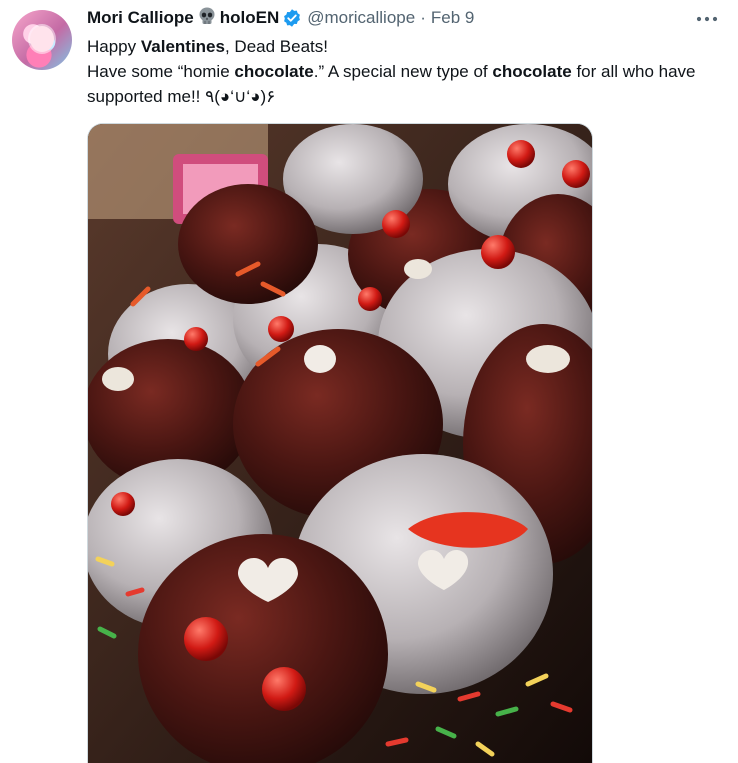 This screenshot has width=738, height=763. I want to click on verified-badge-icon, so click(292, 18).